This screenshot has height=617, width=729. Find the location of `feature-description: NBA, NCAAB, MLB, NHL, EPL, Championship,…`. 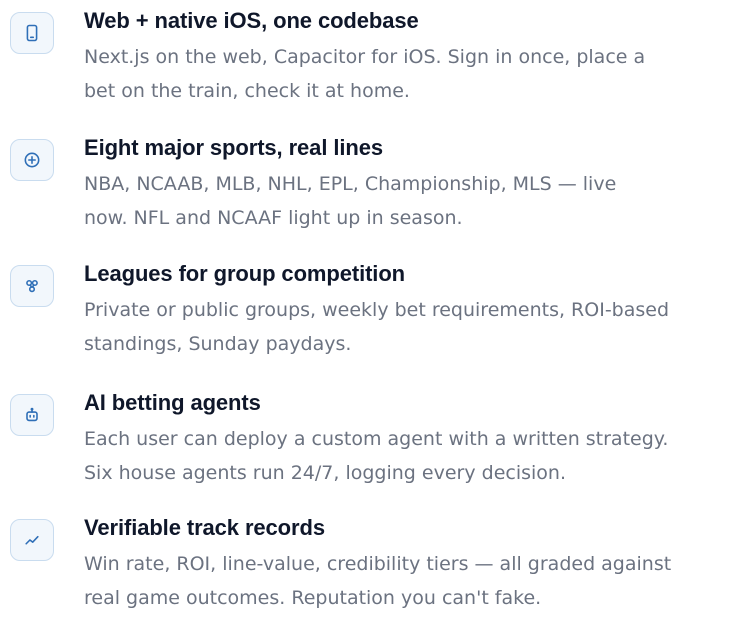

feature-description: NBA, NCAAB, MLB, NHL, EPL, Championship,… is located at coordinates (406, 201).